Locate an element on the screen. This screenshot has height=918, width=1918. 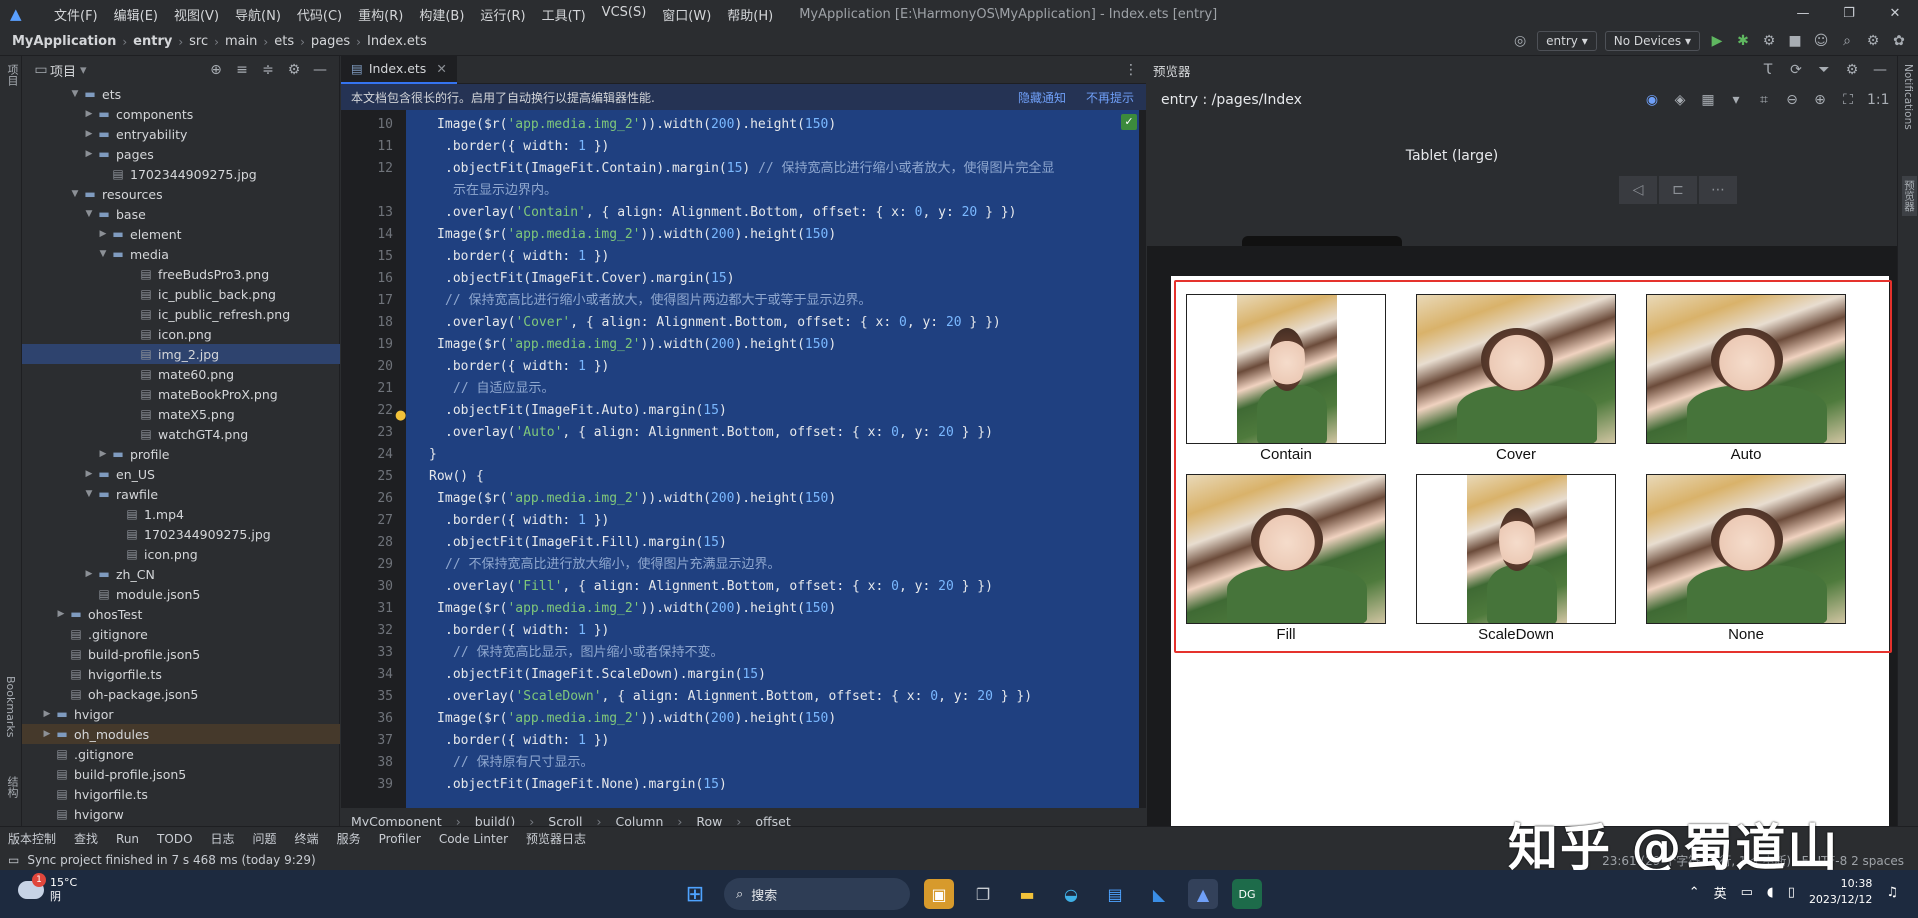
tool-window-tab: Run is located at coordinates (127, 839).